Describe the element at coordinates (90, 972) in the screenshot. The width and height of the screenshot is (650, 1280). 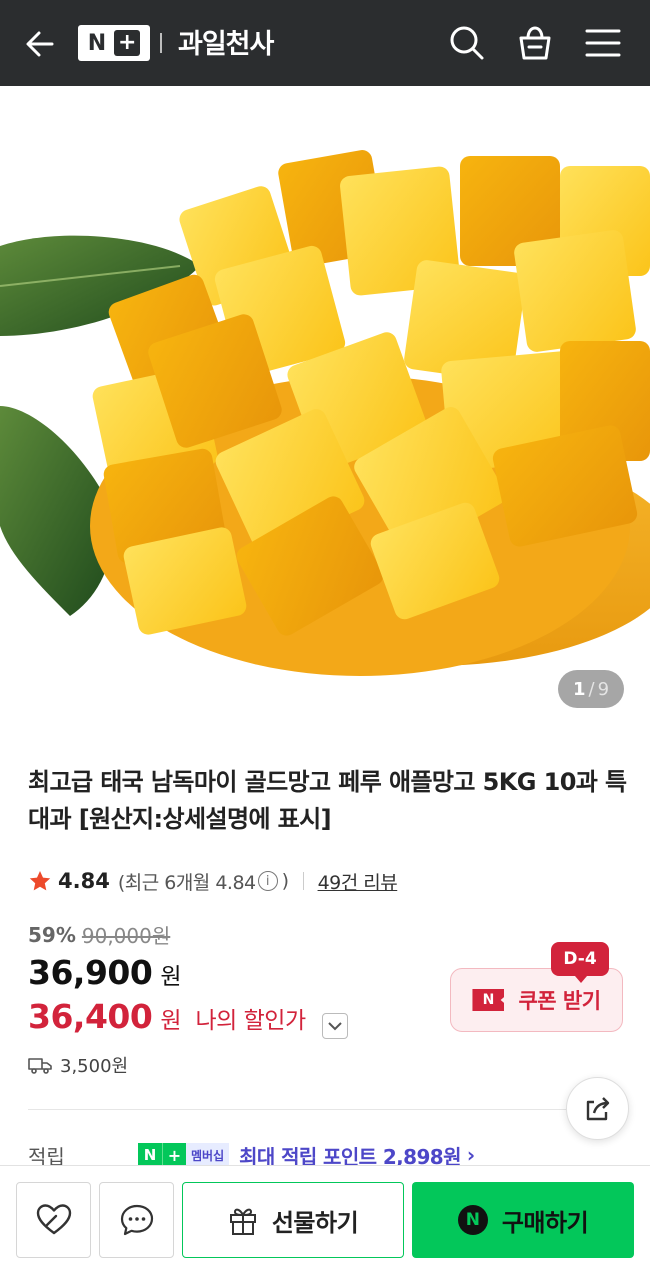
I see `sale-price: 36,900` at that location.